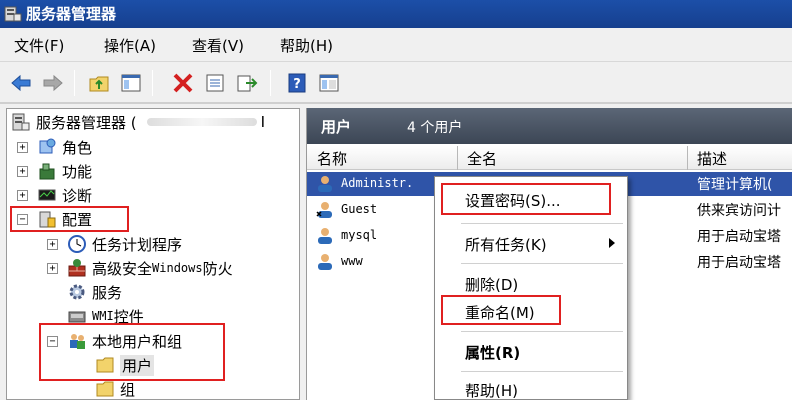  I want to click on tree-item-label: 角色, so click(77, 147).